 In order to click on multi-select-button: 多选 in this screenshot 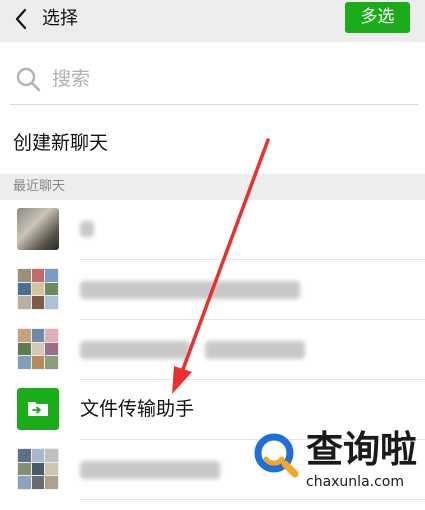, I will do `click(377, 17)`.